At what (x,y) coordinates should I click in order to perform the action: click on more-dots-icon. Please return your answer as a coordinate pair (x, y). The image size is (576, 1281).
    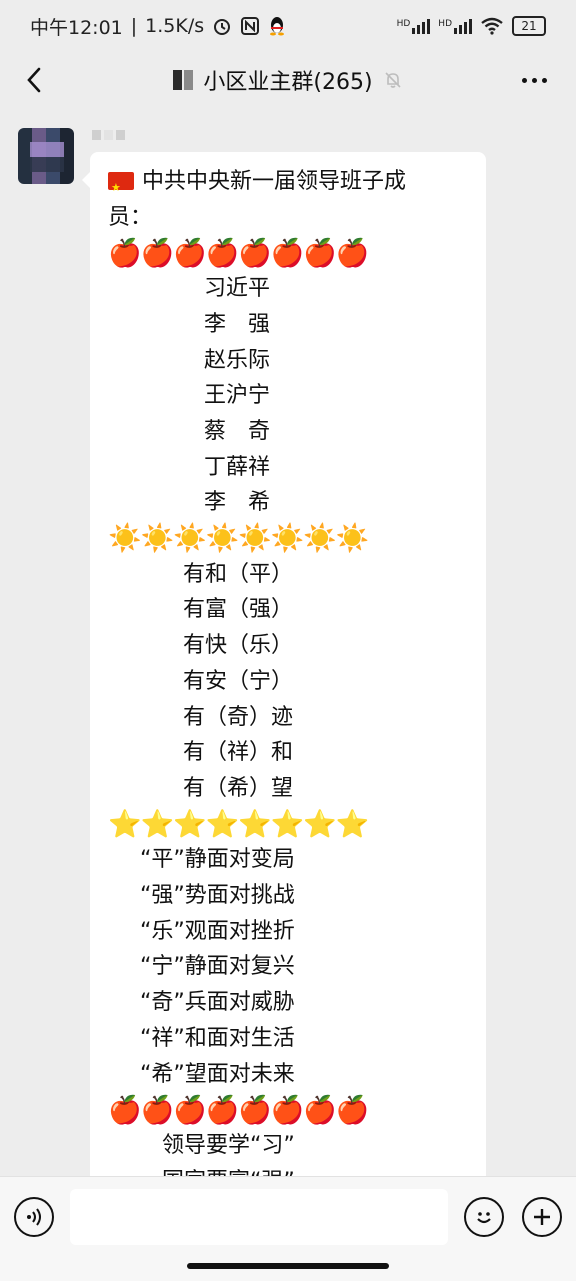
    Looking at the image, I should click on (524, 80).